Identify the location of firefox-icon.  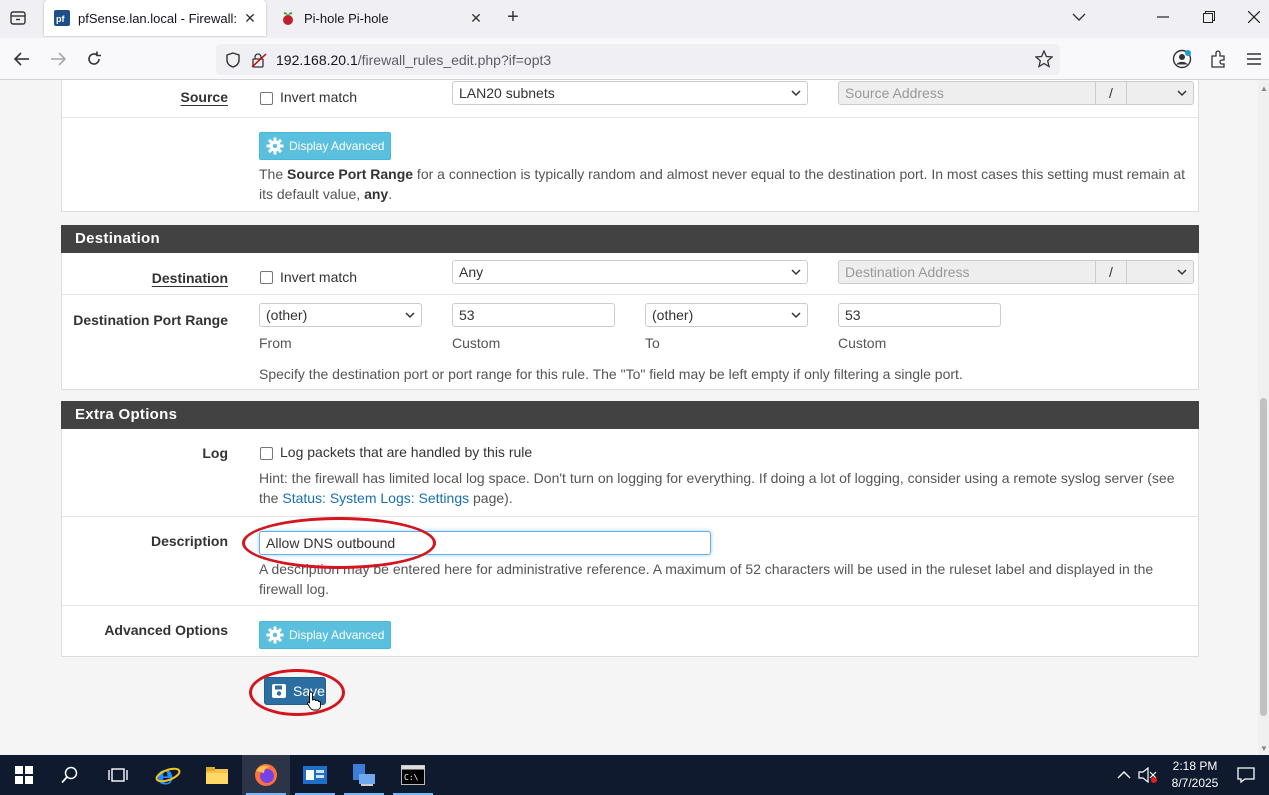
(266, 775).